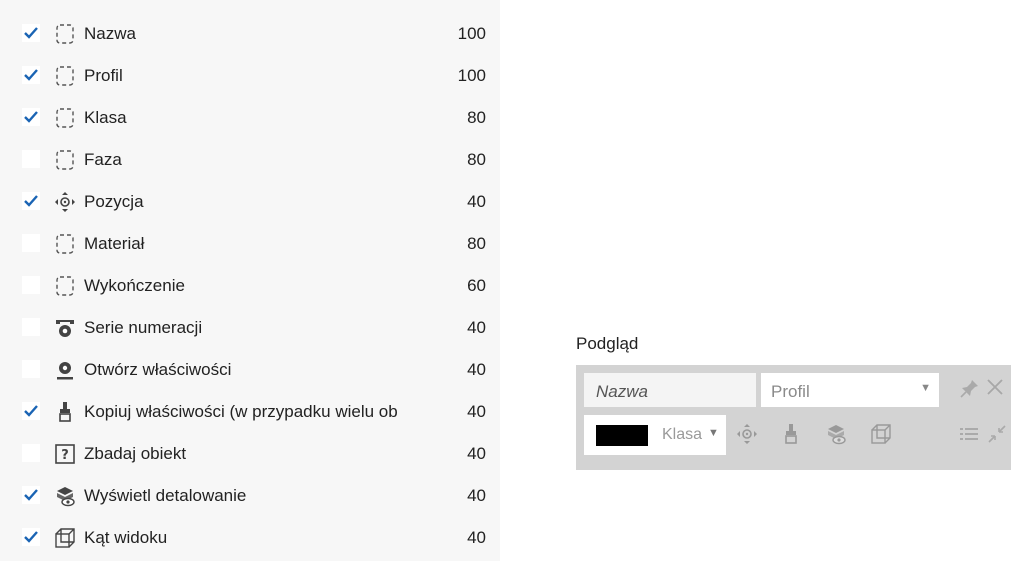 This screenshot has height=561, width=1011. What do you see at coordinates (134, 285) in the screenshot?
I see `item-label: Wykończenie` at bounding box center [134, 285].